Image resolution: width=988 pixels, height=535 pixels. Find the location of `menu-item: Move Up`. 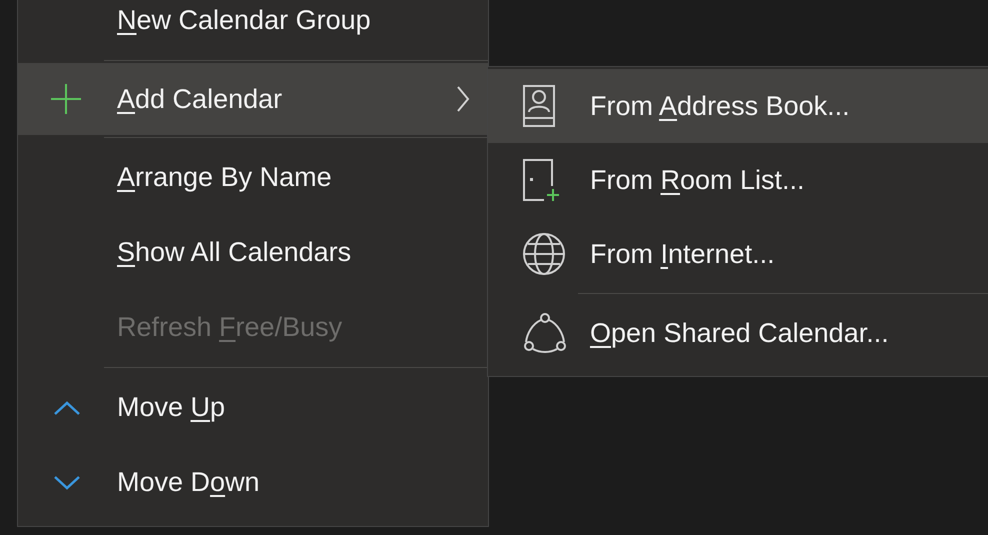

menu-item: Move Up is located at coordinates (253, 407).